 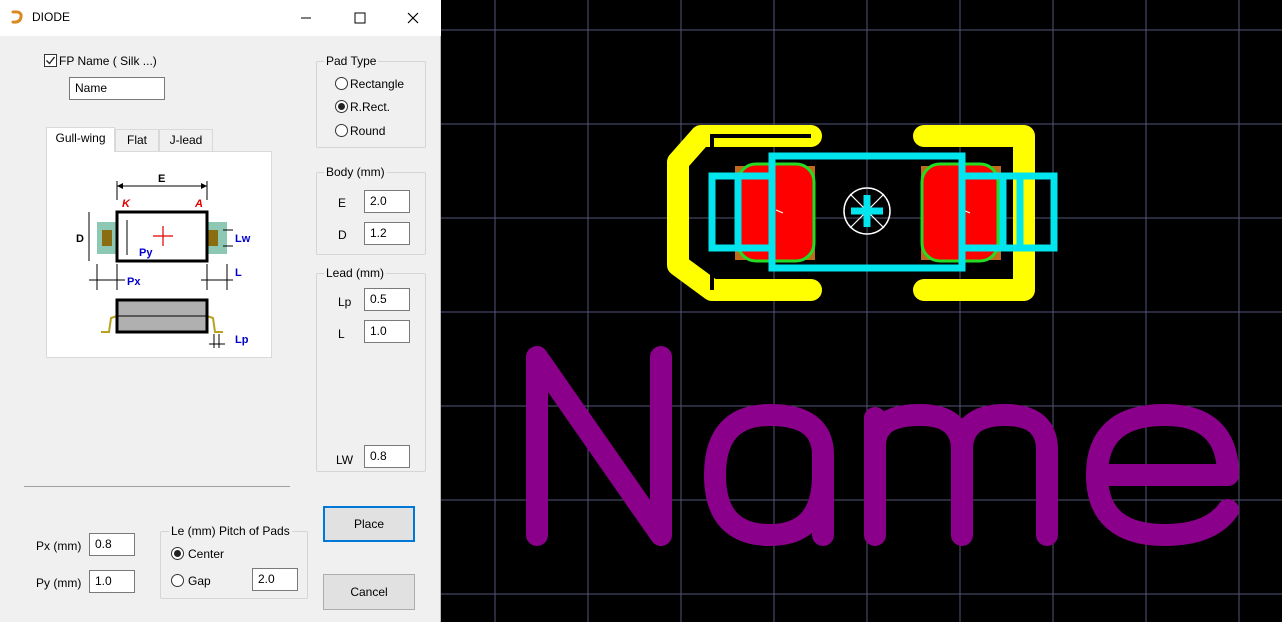 I want to click on cancel-button: Cancel, so click(x=369, y=592).